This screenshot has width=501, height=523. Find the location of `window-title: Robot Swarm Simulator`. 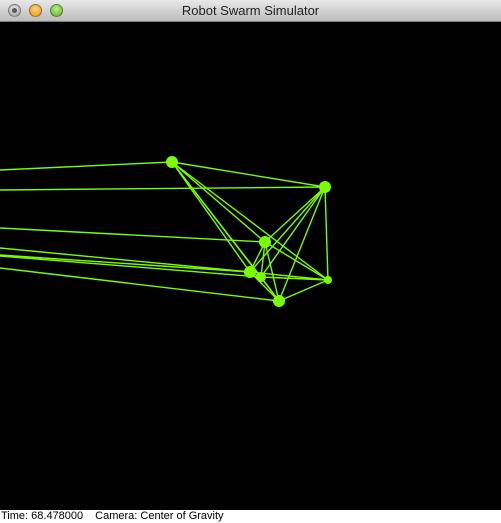

window-title: Robot Swarm Simulator is located at coordinates (250, 10).